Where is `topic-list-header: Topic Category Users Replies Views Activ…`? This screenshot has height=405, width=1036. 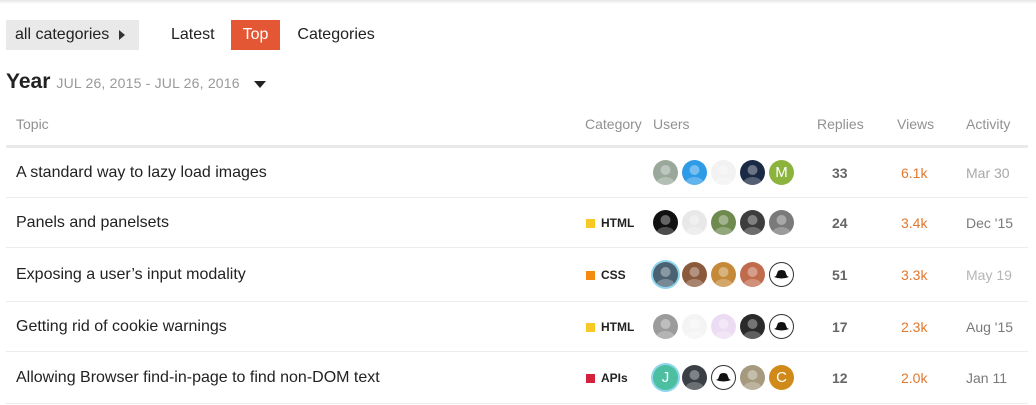
topic-list-header: Topic Category Users Replies Views Activ… is located at coordinates (517, 130).